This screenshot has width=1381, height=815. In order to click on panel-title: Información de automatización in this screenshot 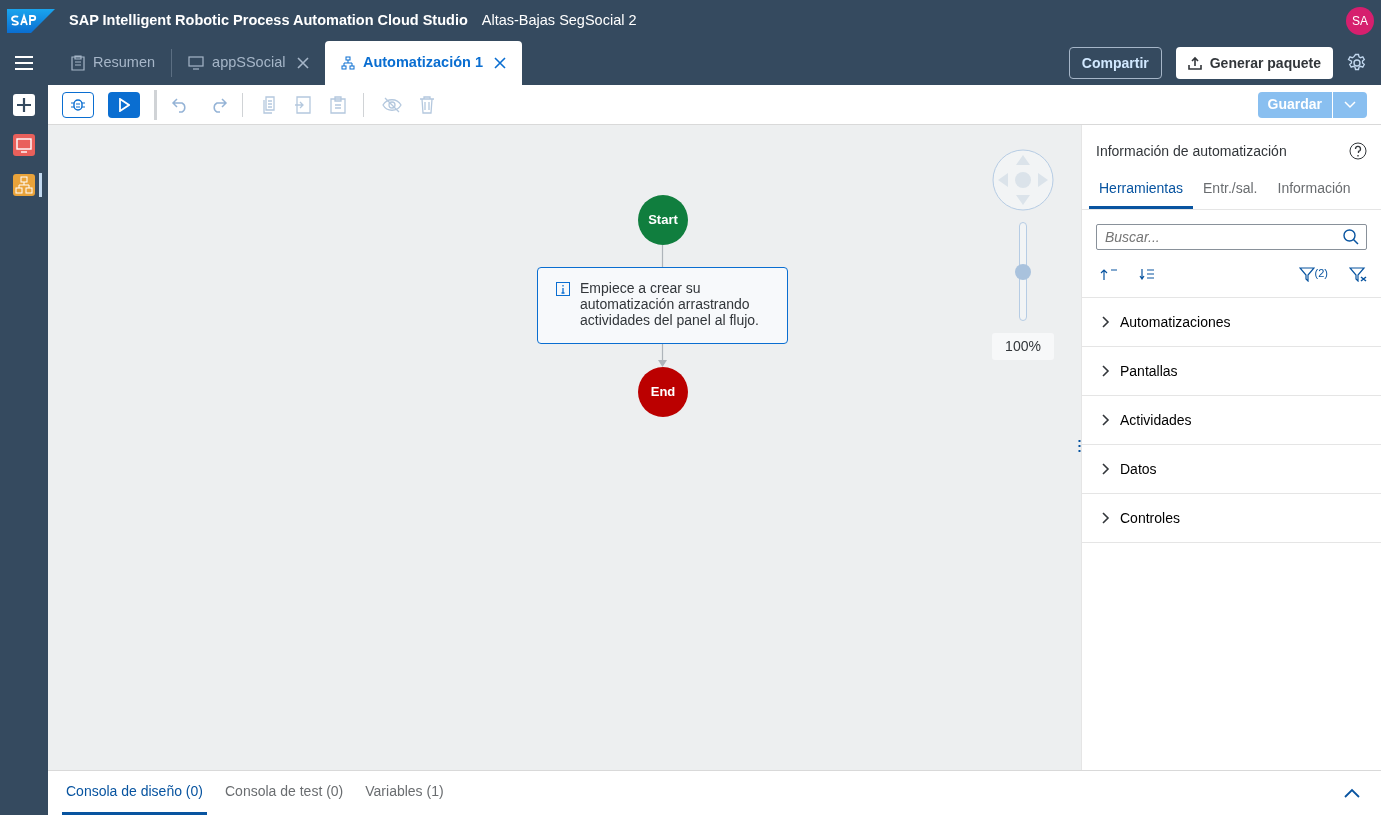, I will do `click(1191, 151)`.